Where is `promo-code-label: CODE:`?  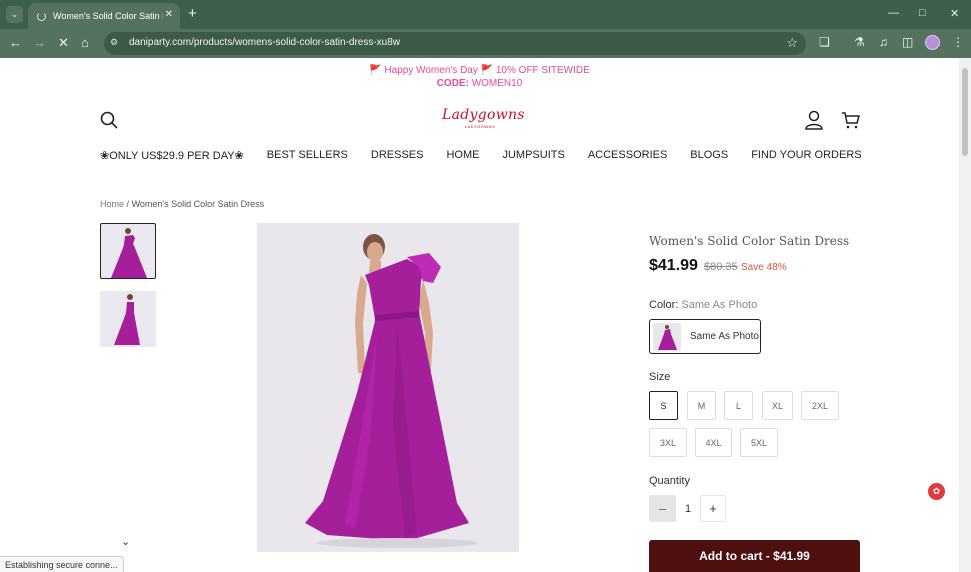
promo-code-label: CODE: is located at coordinates (452, 83).